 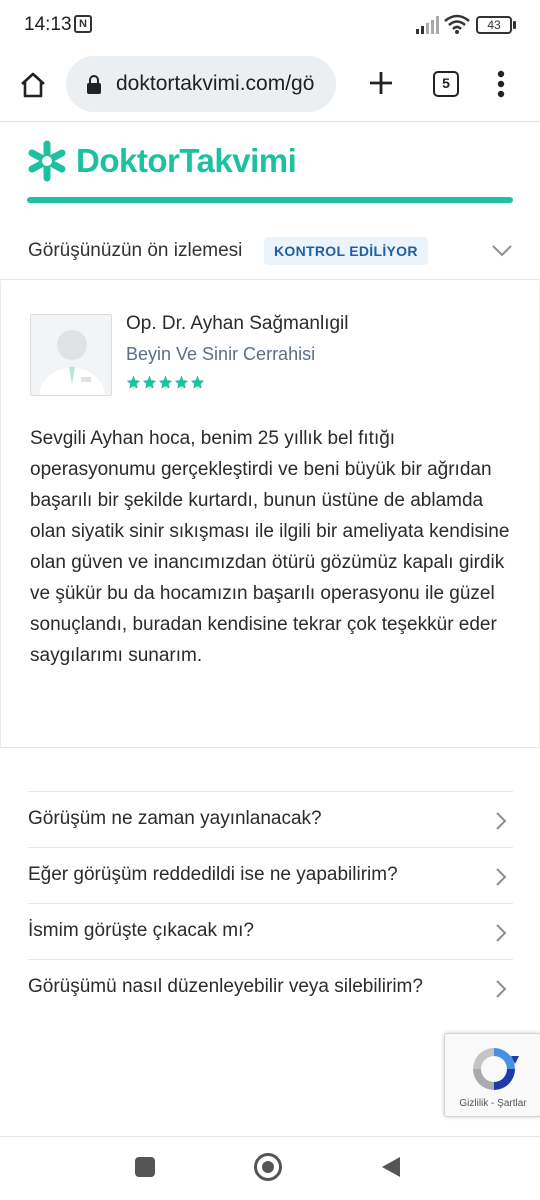 What do you see at coordinates (145, 1167) in the screenshot?
I see `recents-button` at bounding box center [145, 1167].